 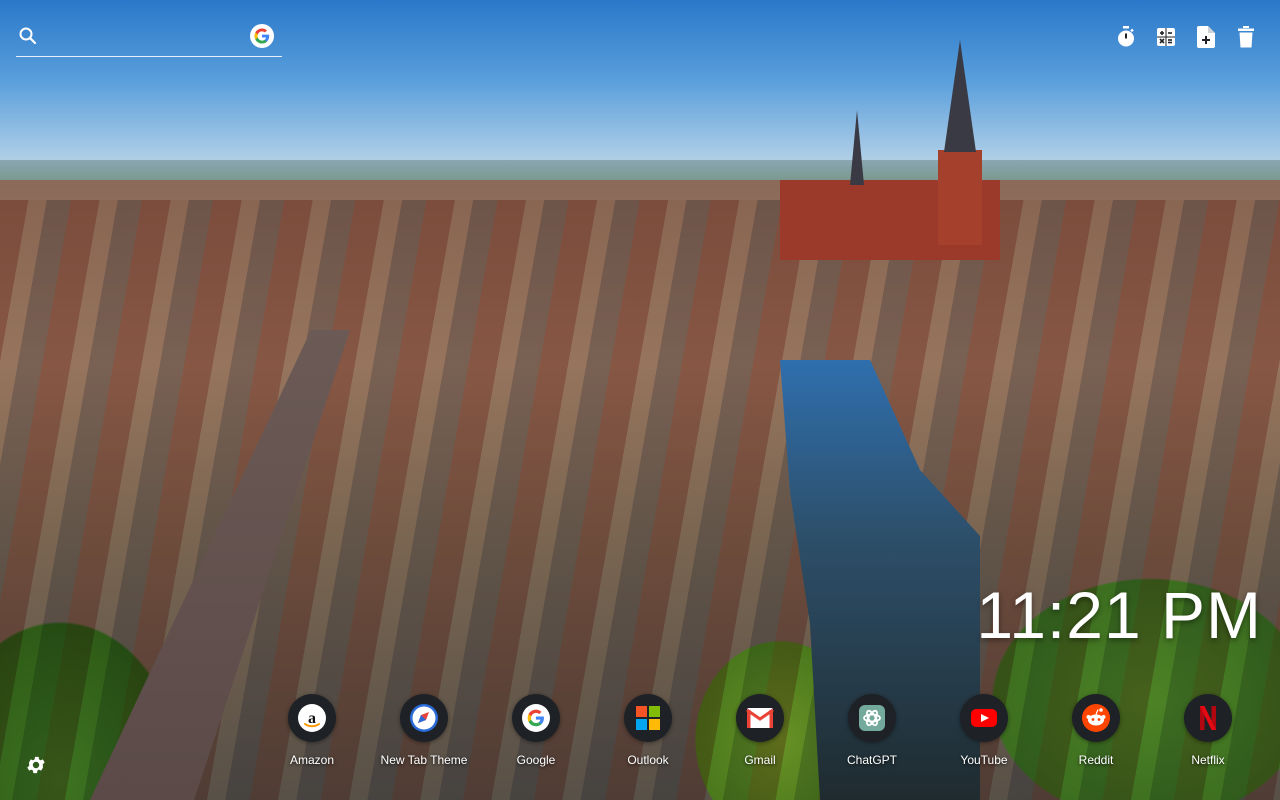 I want to click on shortcut-new-tab-theme: New Tab Theme, so click(x=424, y=730).